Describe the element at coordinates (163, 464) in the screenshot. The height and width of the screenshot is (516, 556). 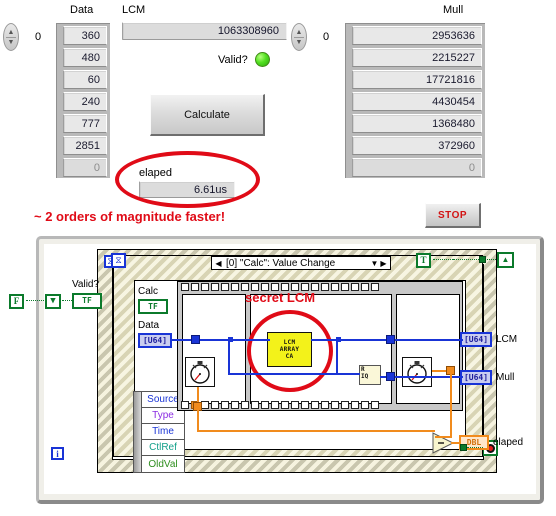
I see `event-field-oldval: OldVal` at that location.